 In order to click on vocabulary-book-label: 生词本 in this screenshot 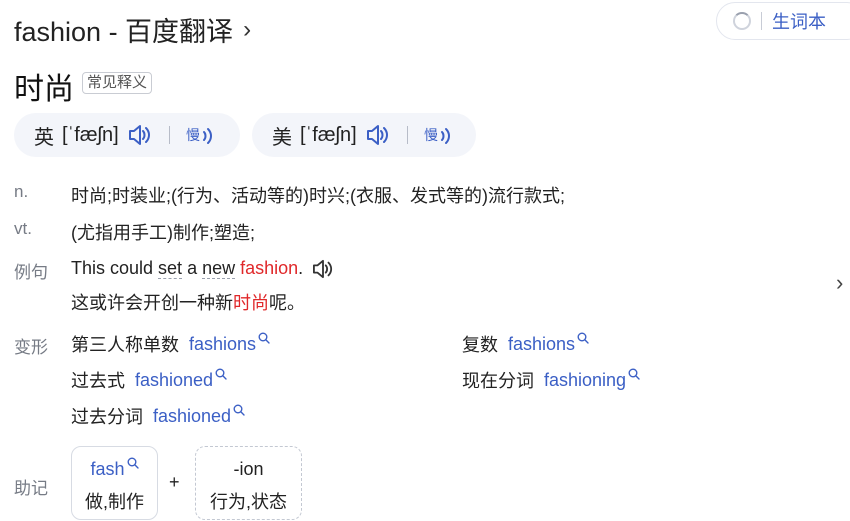, I will do `click(799, 22)`.